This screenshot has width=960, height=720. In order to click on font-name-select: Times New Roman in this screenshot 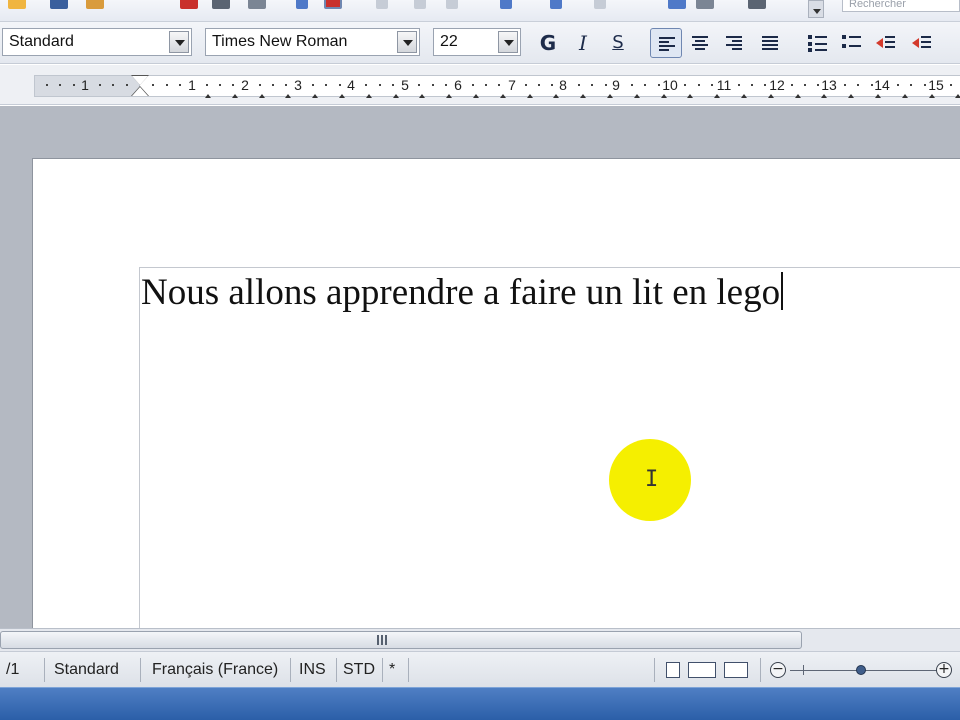, I will do `click(312, 42)`.